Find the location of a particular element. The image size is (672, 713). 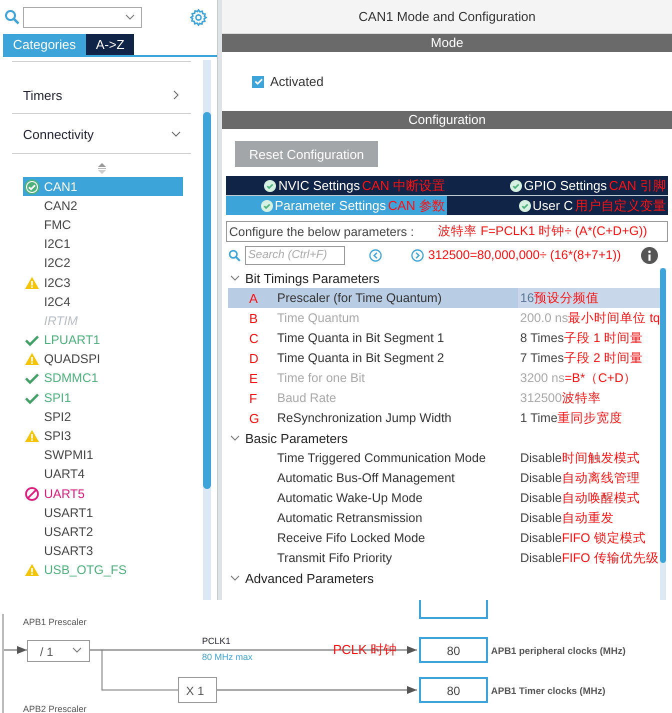

parameter-name: Automatic Retransmission is located at coordinates (350, 518).